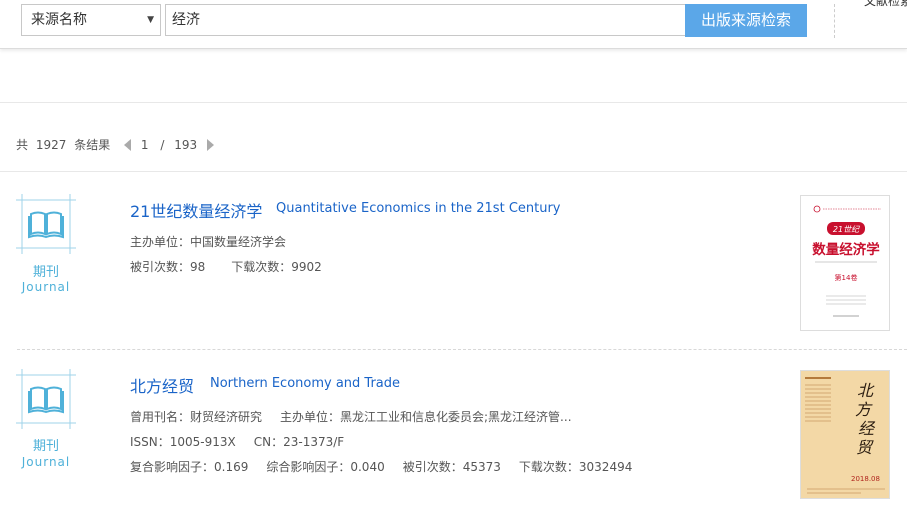 Image resolution: width=907 pixels, height=511 pixels. Describe the element at coordinates (885, 4) in the screenshot. I see `document-search-link: 文献检索` at that location.